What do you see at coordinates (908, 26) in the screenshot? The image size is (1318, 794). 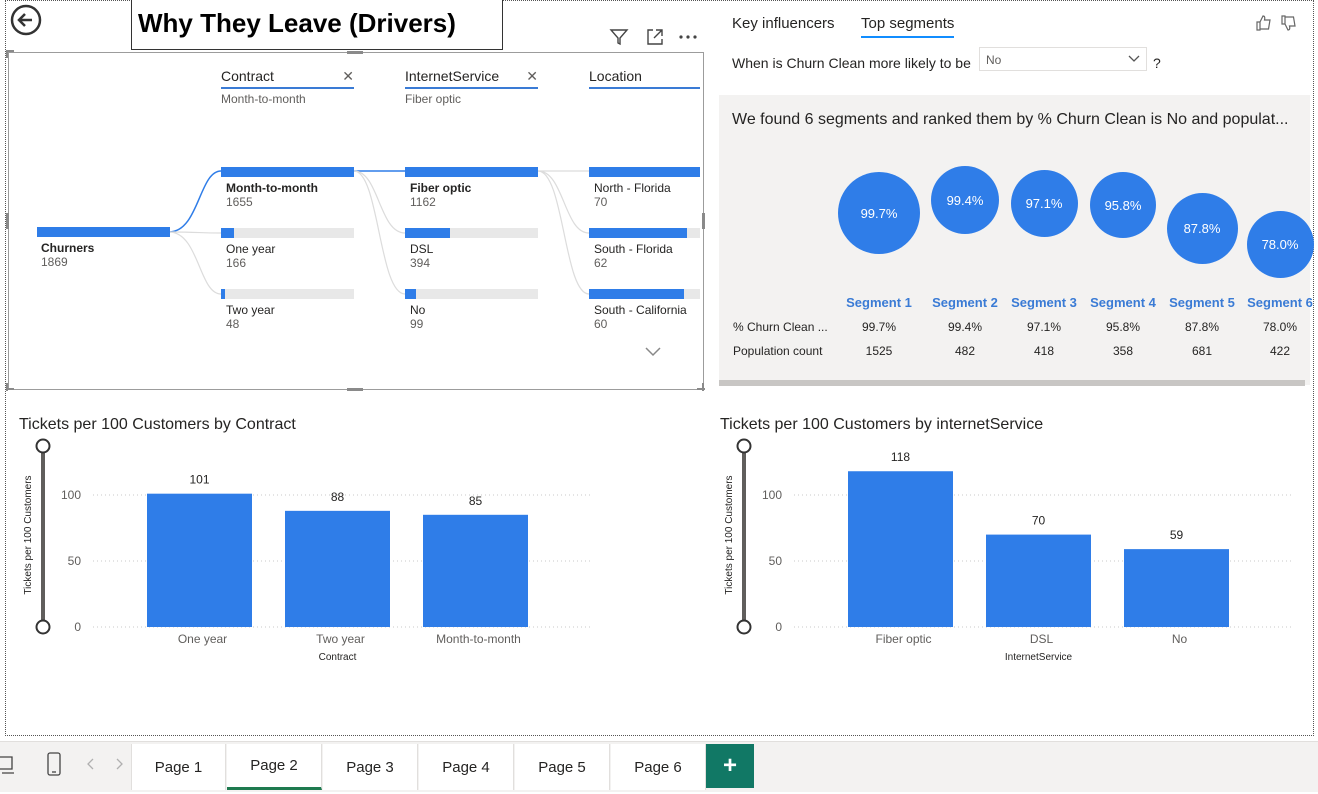 I see `tab-top-segments: Top segments` at bounding box center [908, 26].